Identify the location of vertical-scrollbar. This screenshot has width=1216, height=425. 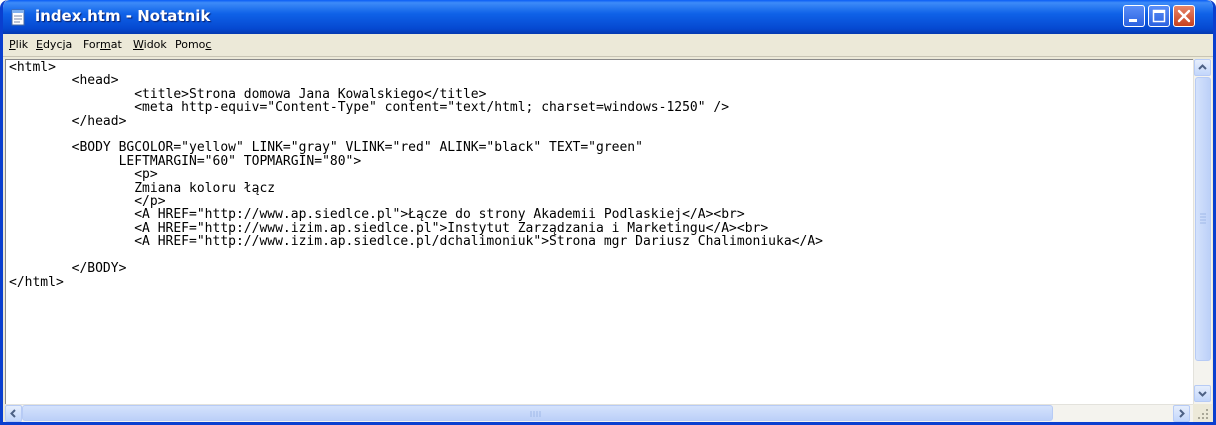
(1202, 231).